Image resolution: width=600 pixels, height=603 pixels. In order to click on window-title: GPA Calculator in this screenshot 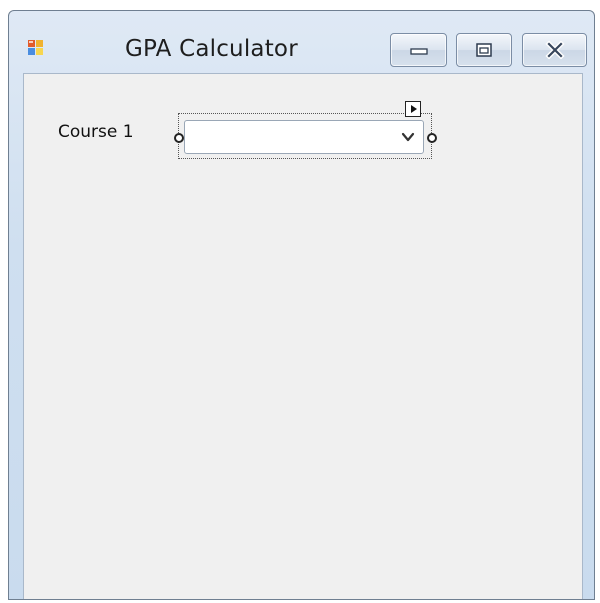, I will do `click(211, 49)`.